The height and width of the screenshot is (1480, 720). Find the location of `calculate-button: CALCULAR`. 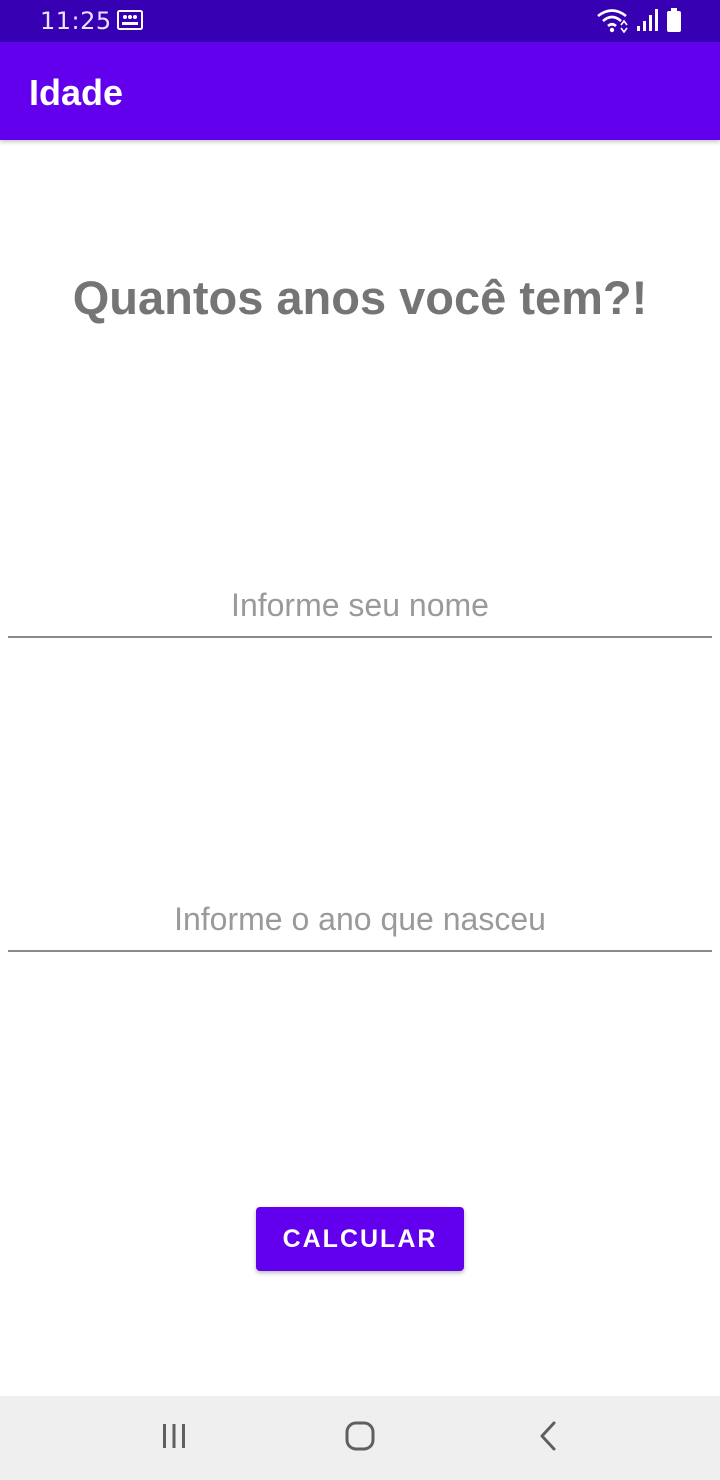

calculate-button: CALCULAR is located at coordinates (360, 1239).